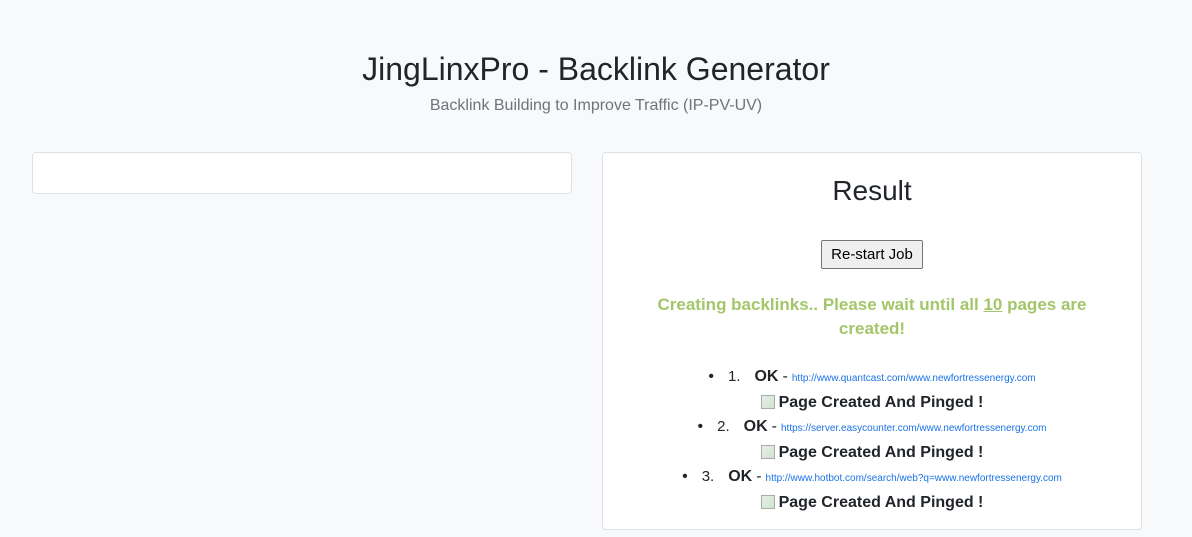  I want to click on status-page-count: 10, so click(993, 304).